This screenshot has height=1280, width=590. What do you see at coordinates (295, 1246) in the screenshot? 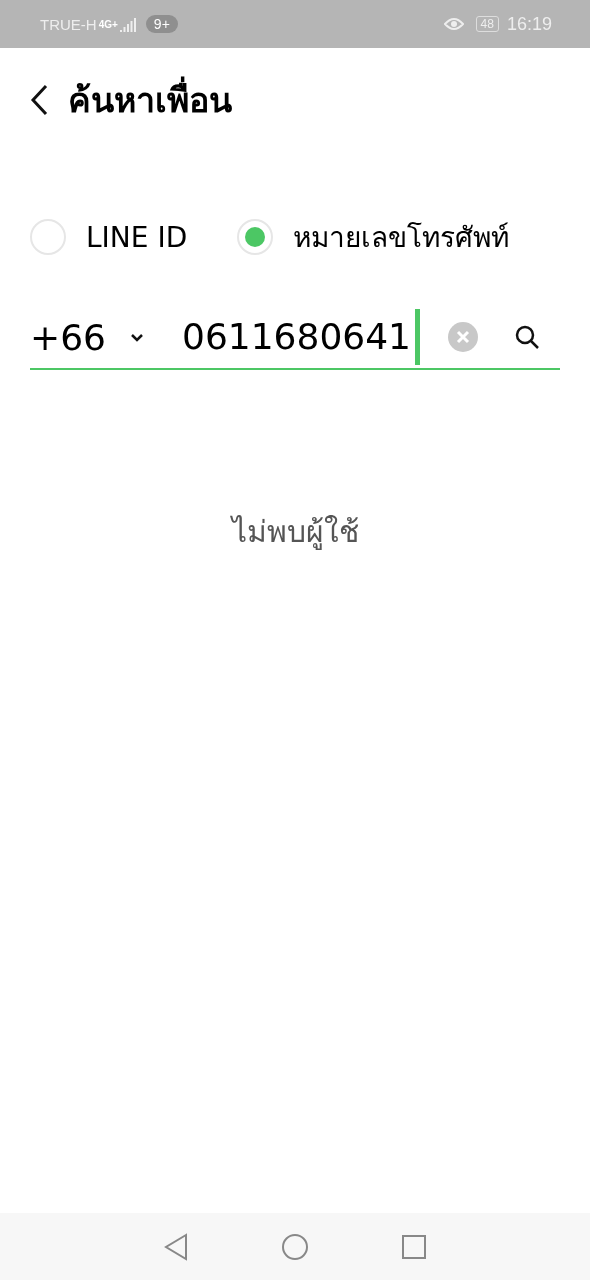
I see `home-circle-icon` at bounding box center [295, 1246].